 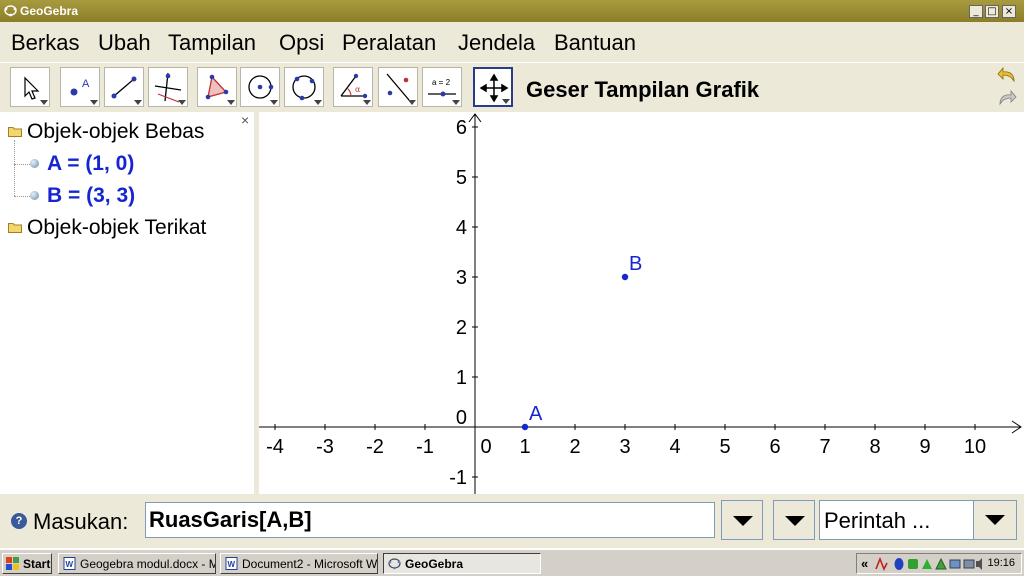 What do you see at coordinates (1001, 563) in the screenshot?
I see `clock: 19:16` at bounding box center [1001, 563].